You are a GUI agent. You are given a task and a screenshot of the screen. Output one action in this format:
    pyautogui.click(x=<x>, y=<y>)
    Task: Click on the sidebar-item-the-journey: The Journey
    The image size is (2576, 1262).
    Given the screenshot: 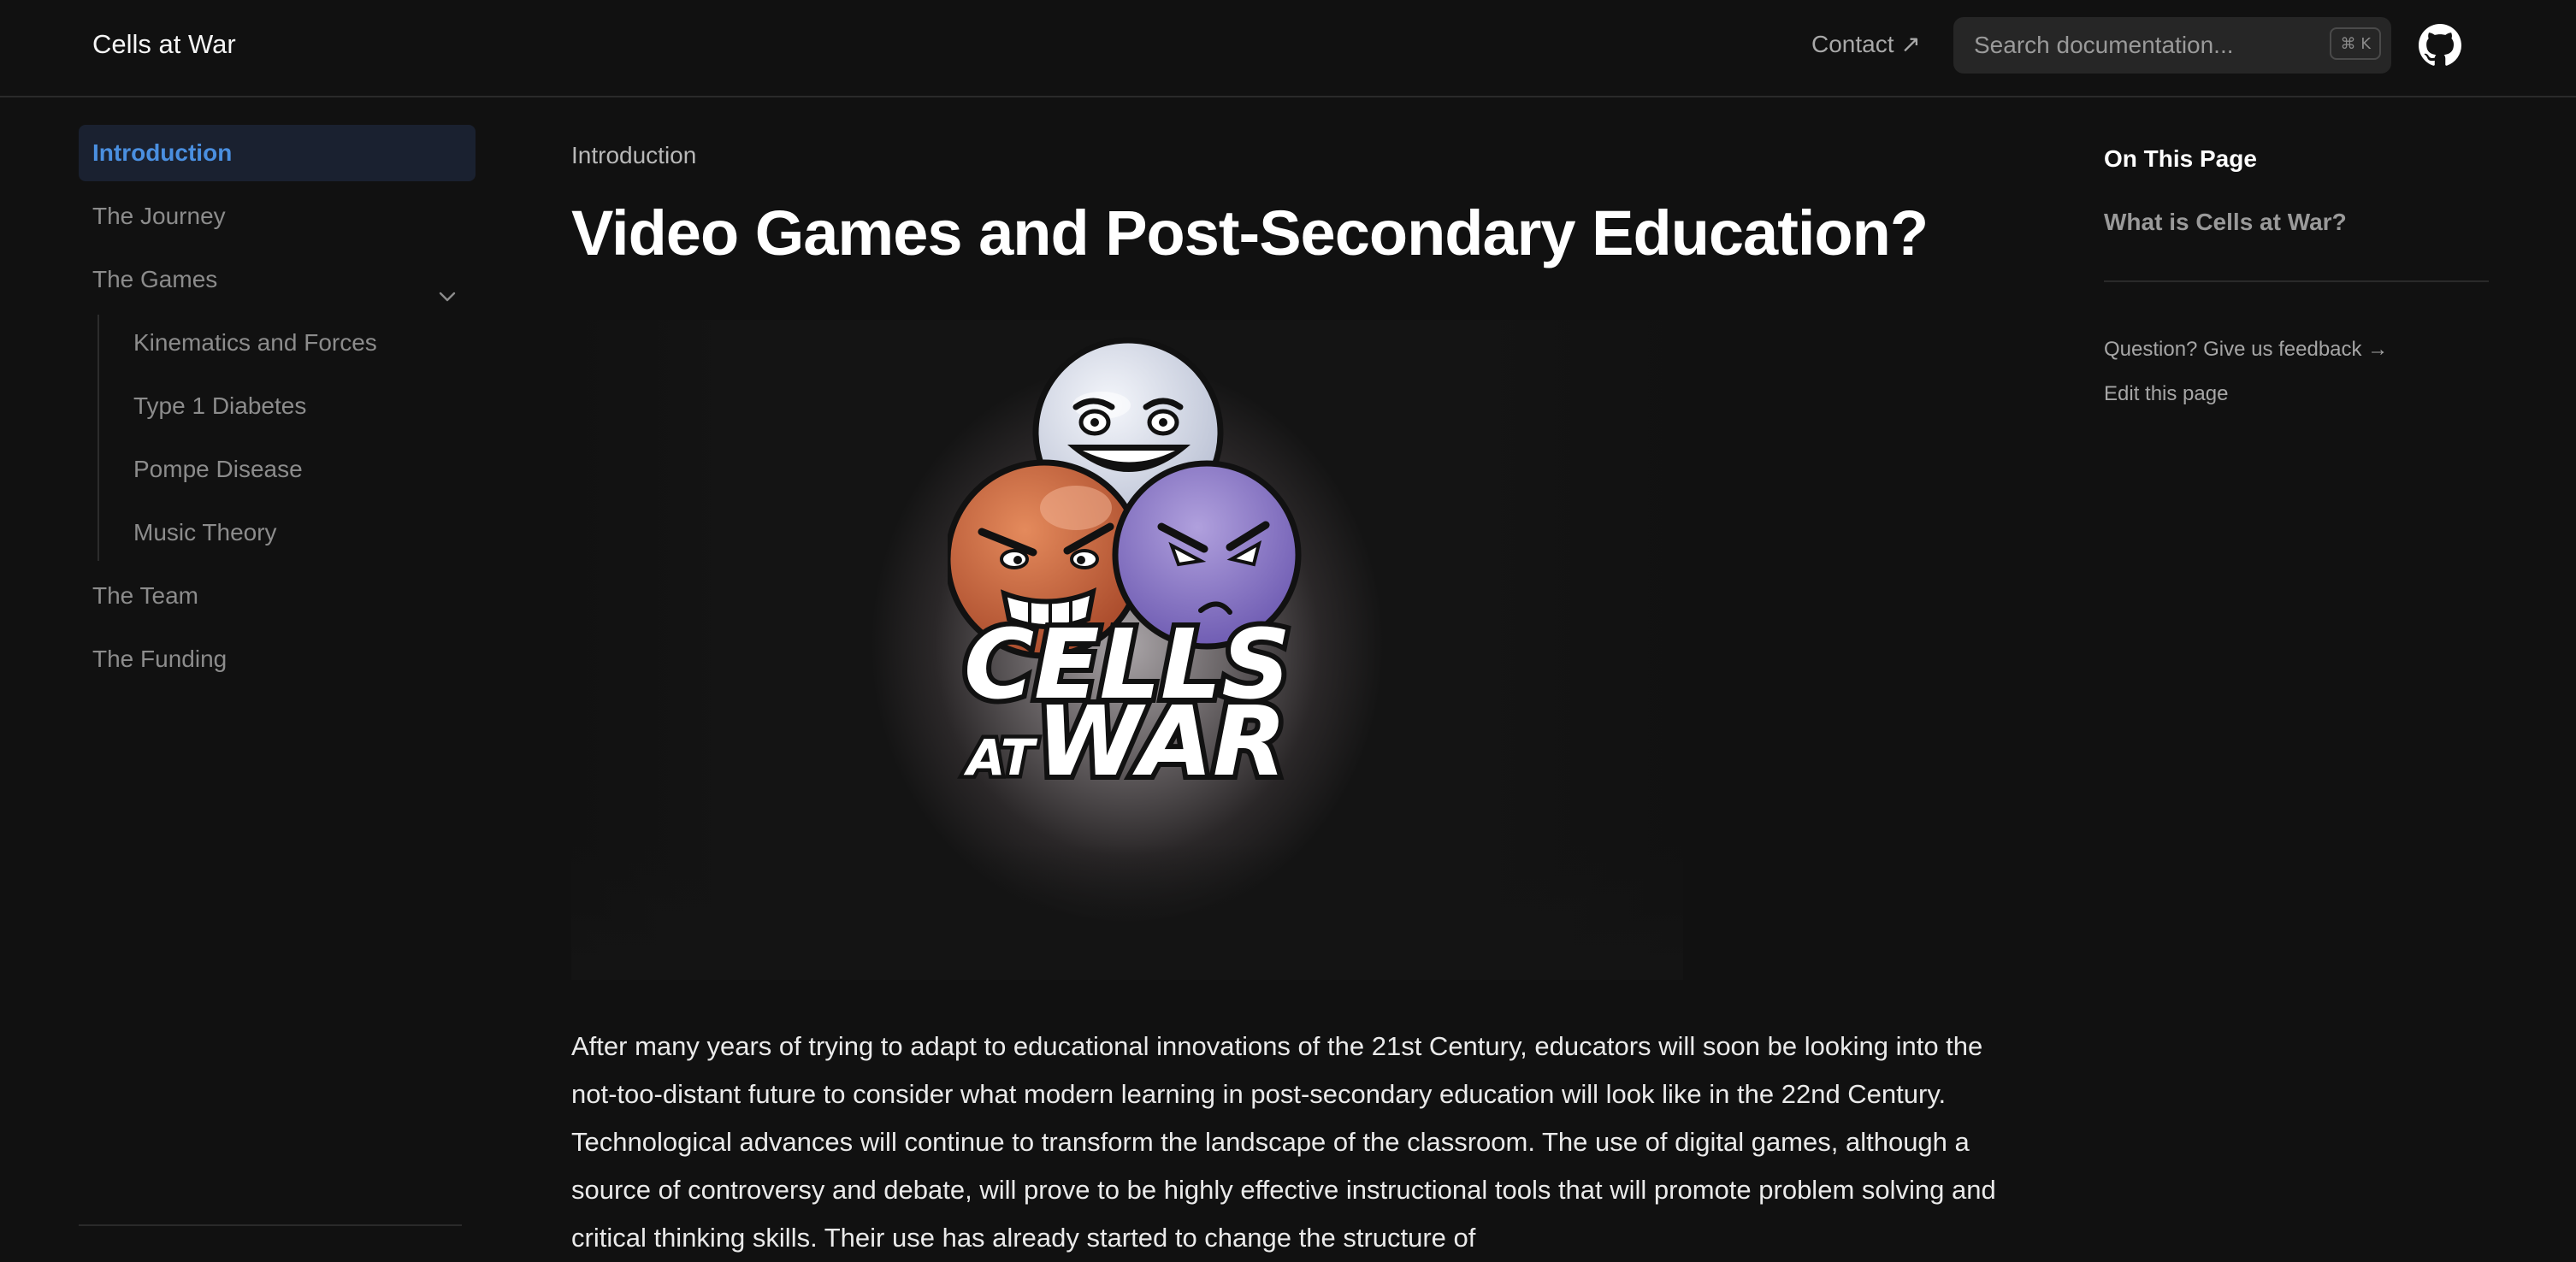 What is the action you would take?
    pyautogui.click(x=277, y=217)
    